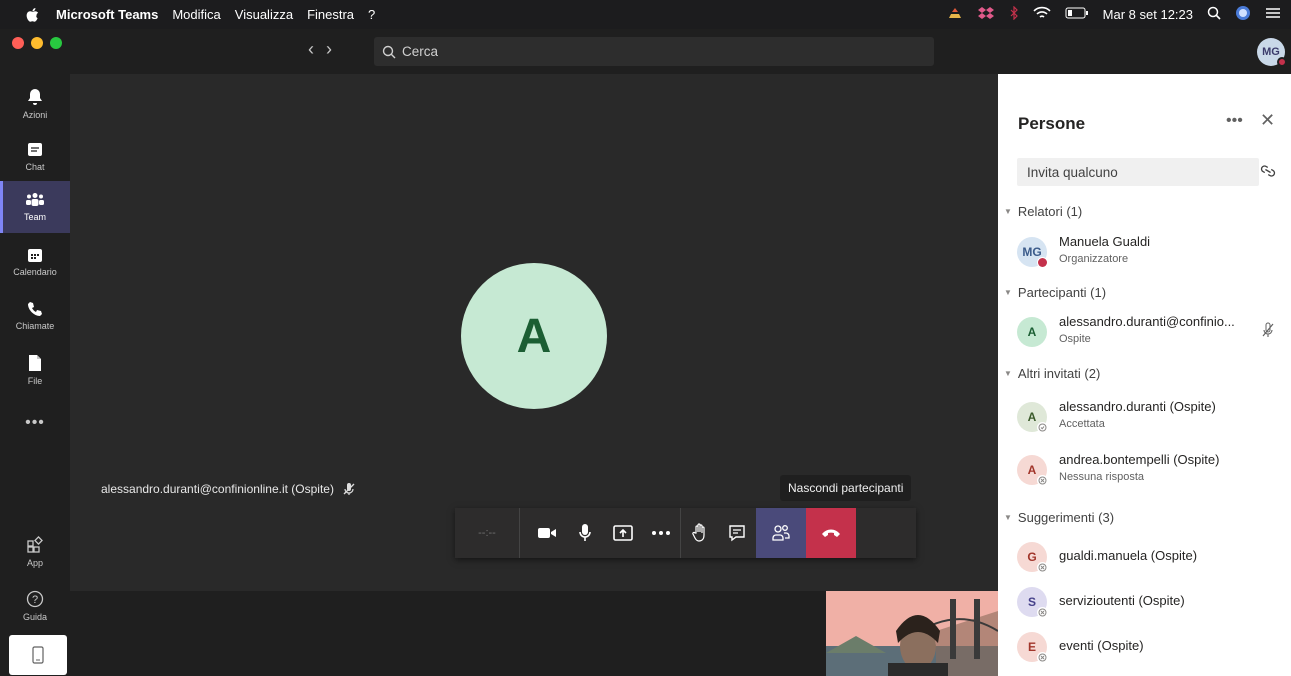 The height and width of the screenshot is (676, 1291). I want to click on person-name: Manuela Gualdi, so click(1105, 241).